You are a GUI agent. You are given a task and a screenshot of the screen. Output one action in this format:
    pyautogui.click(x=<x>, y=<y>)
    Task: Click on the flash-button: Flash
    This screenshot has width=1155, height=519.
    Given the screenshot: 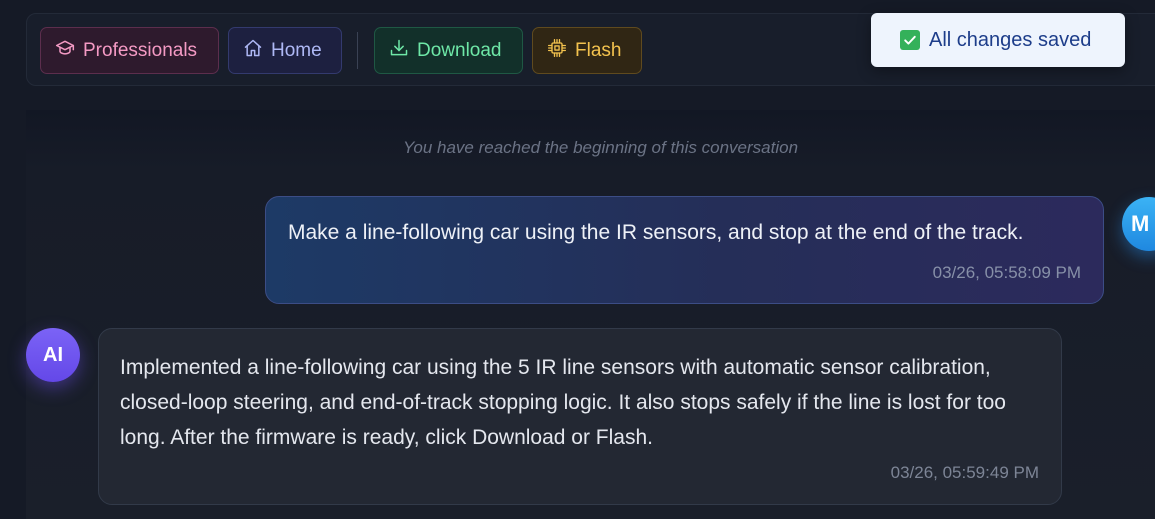 What is the action you would take?
    pyautogui.click(x=587, y=50)
    